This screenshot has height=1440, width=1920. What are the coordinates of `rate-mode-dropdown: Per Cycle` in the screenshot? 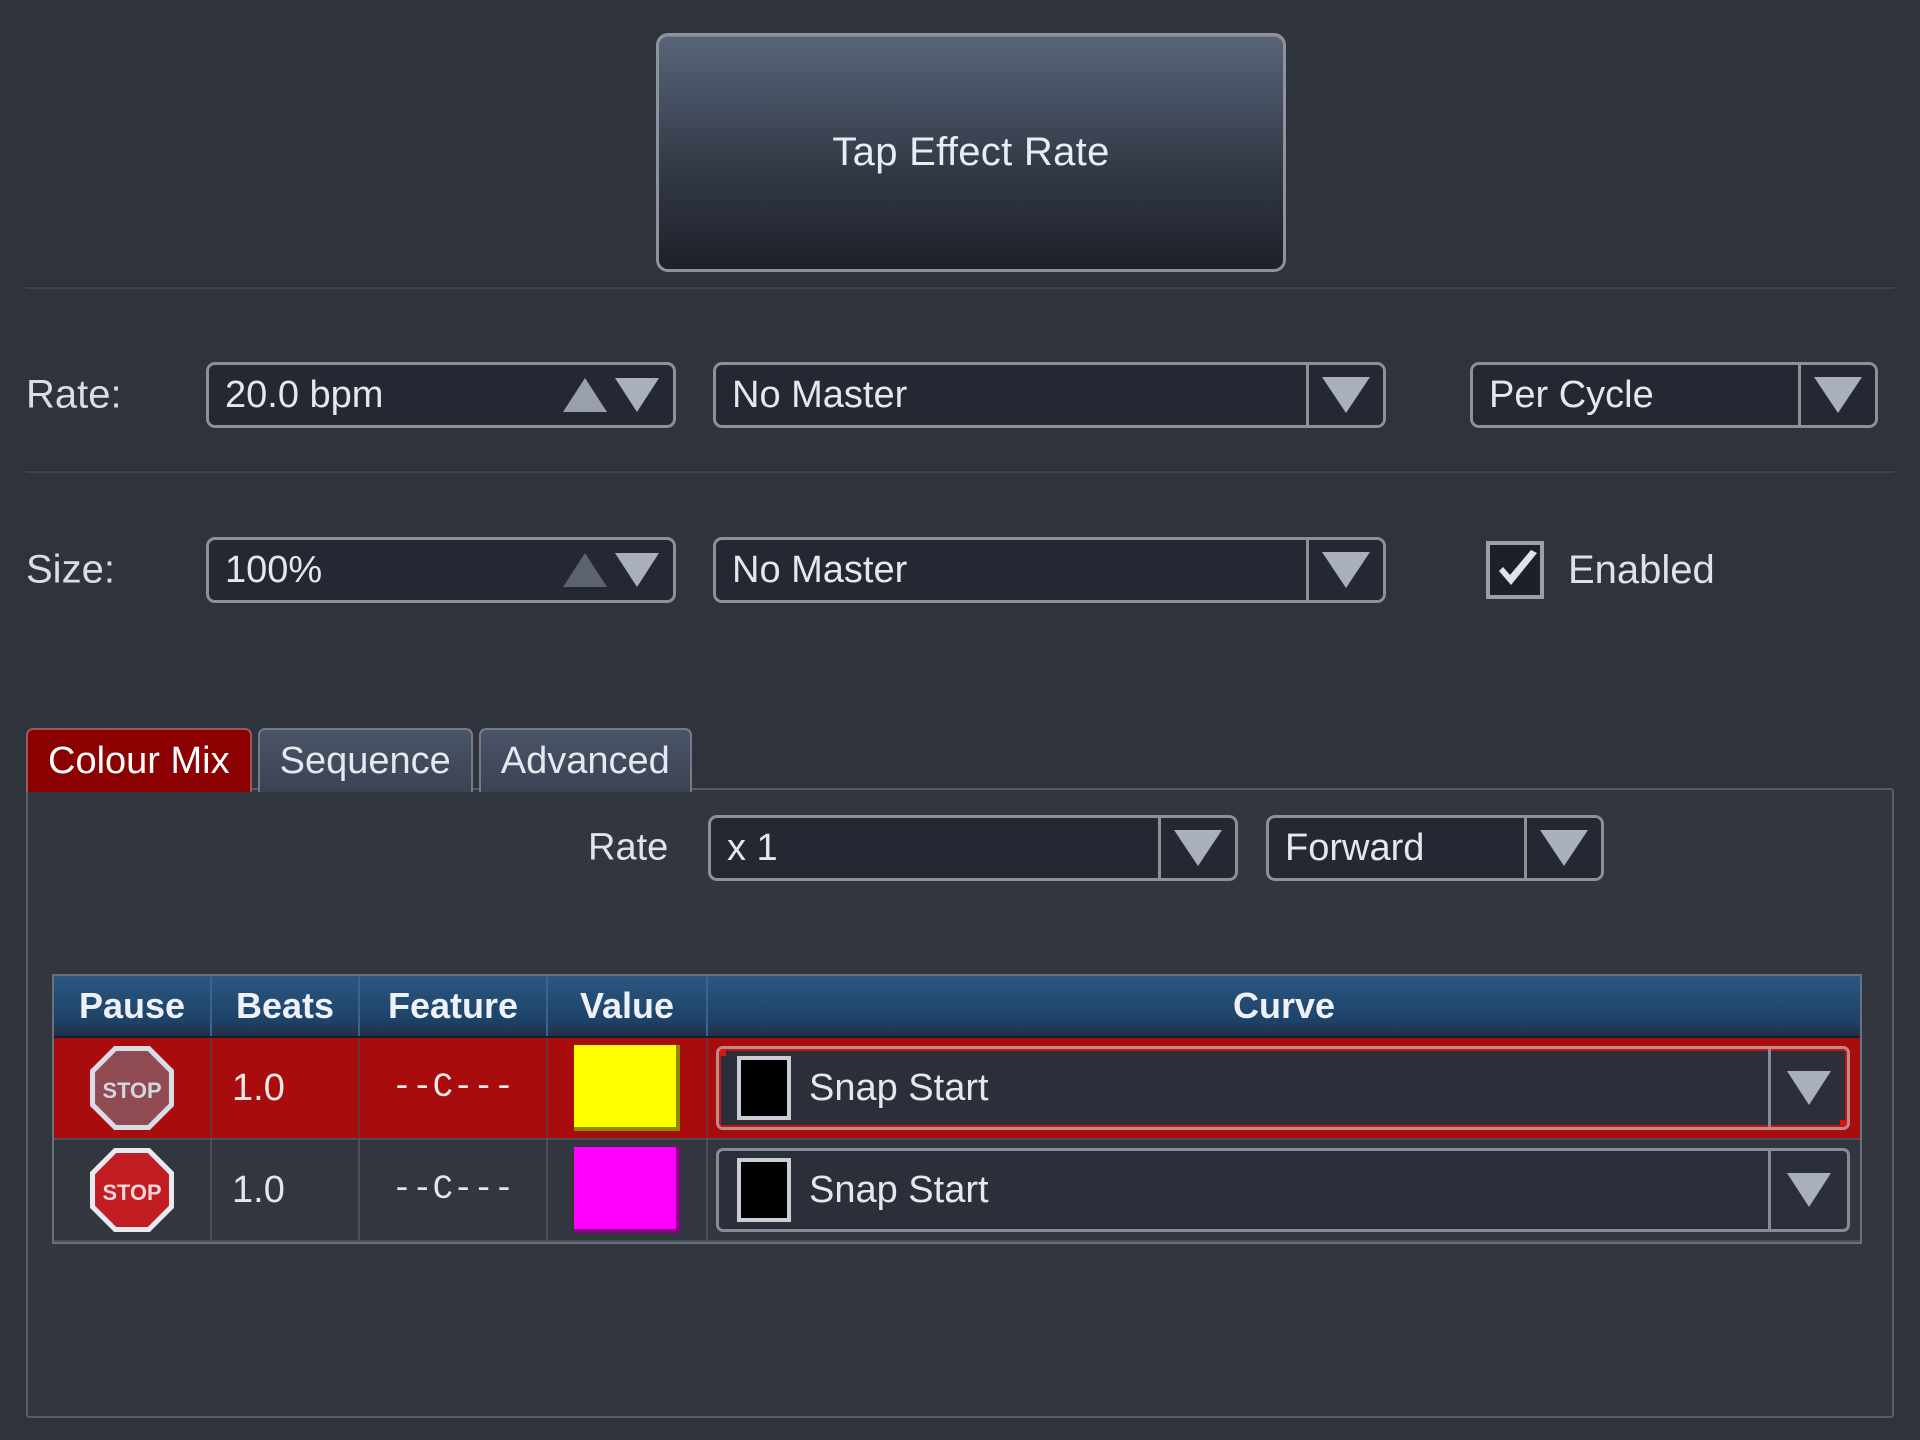 It's located at (1674, 395).